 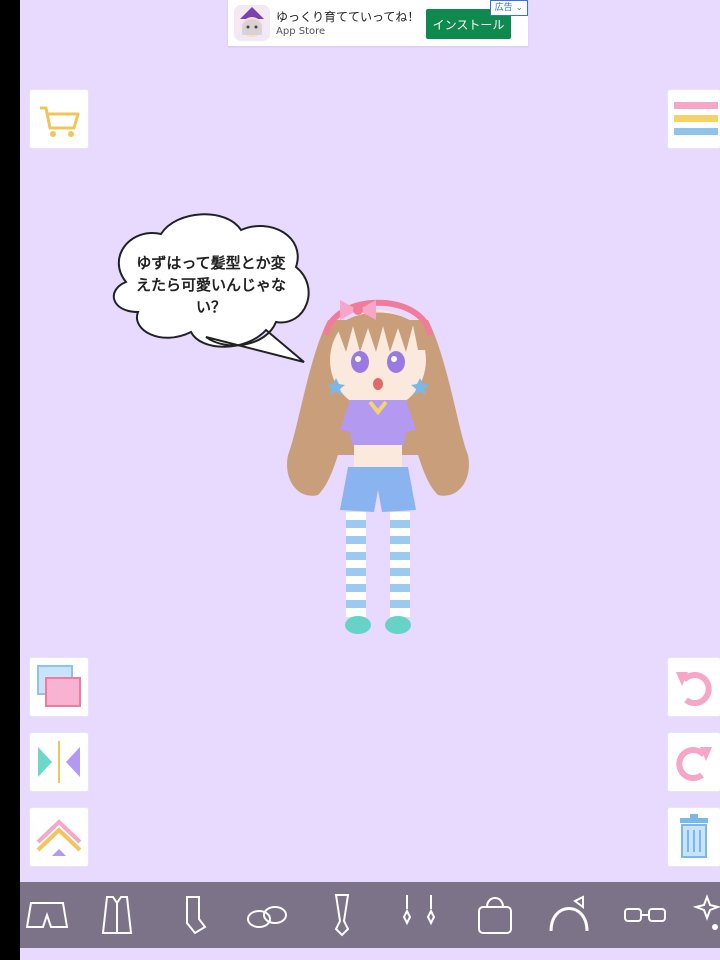 I want to click on menu-icon, so click(x=696, y=118).